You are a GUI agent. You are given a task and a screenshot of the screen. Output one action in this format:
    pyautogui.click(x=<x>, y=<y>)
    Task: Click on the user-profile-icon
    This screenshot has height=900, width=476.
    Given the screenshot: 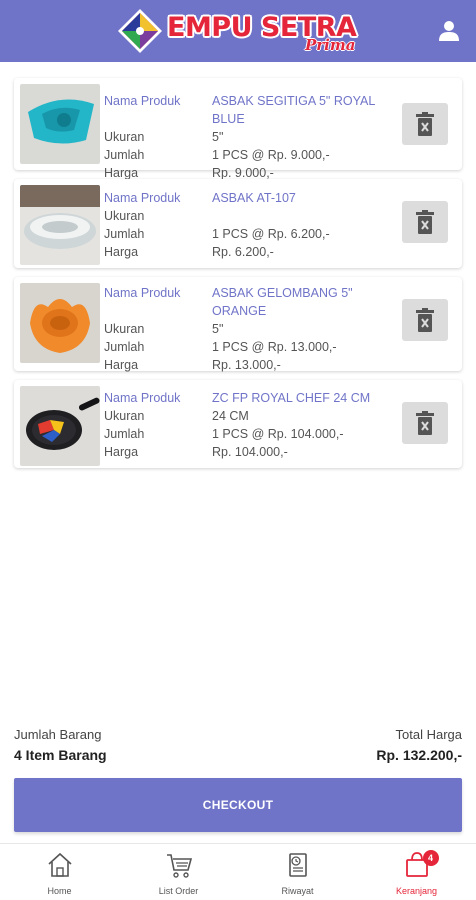 What is the action you would take?
    pyautogui.click(x=449, y=31)
    